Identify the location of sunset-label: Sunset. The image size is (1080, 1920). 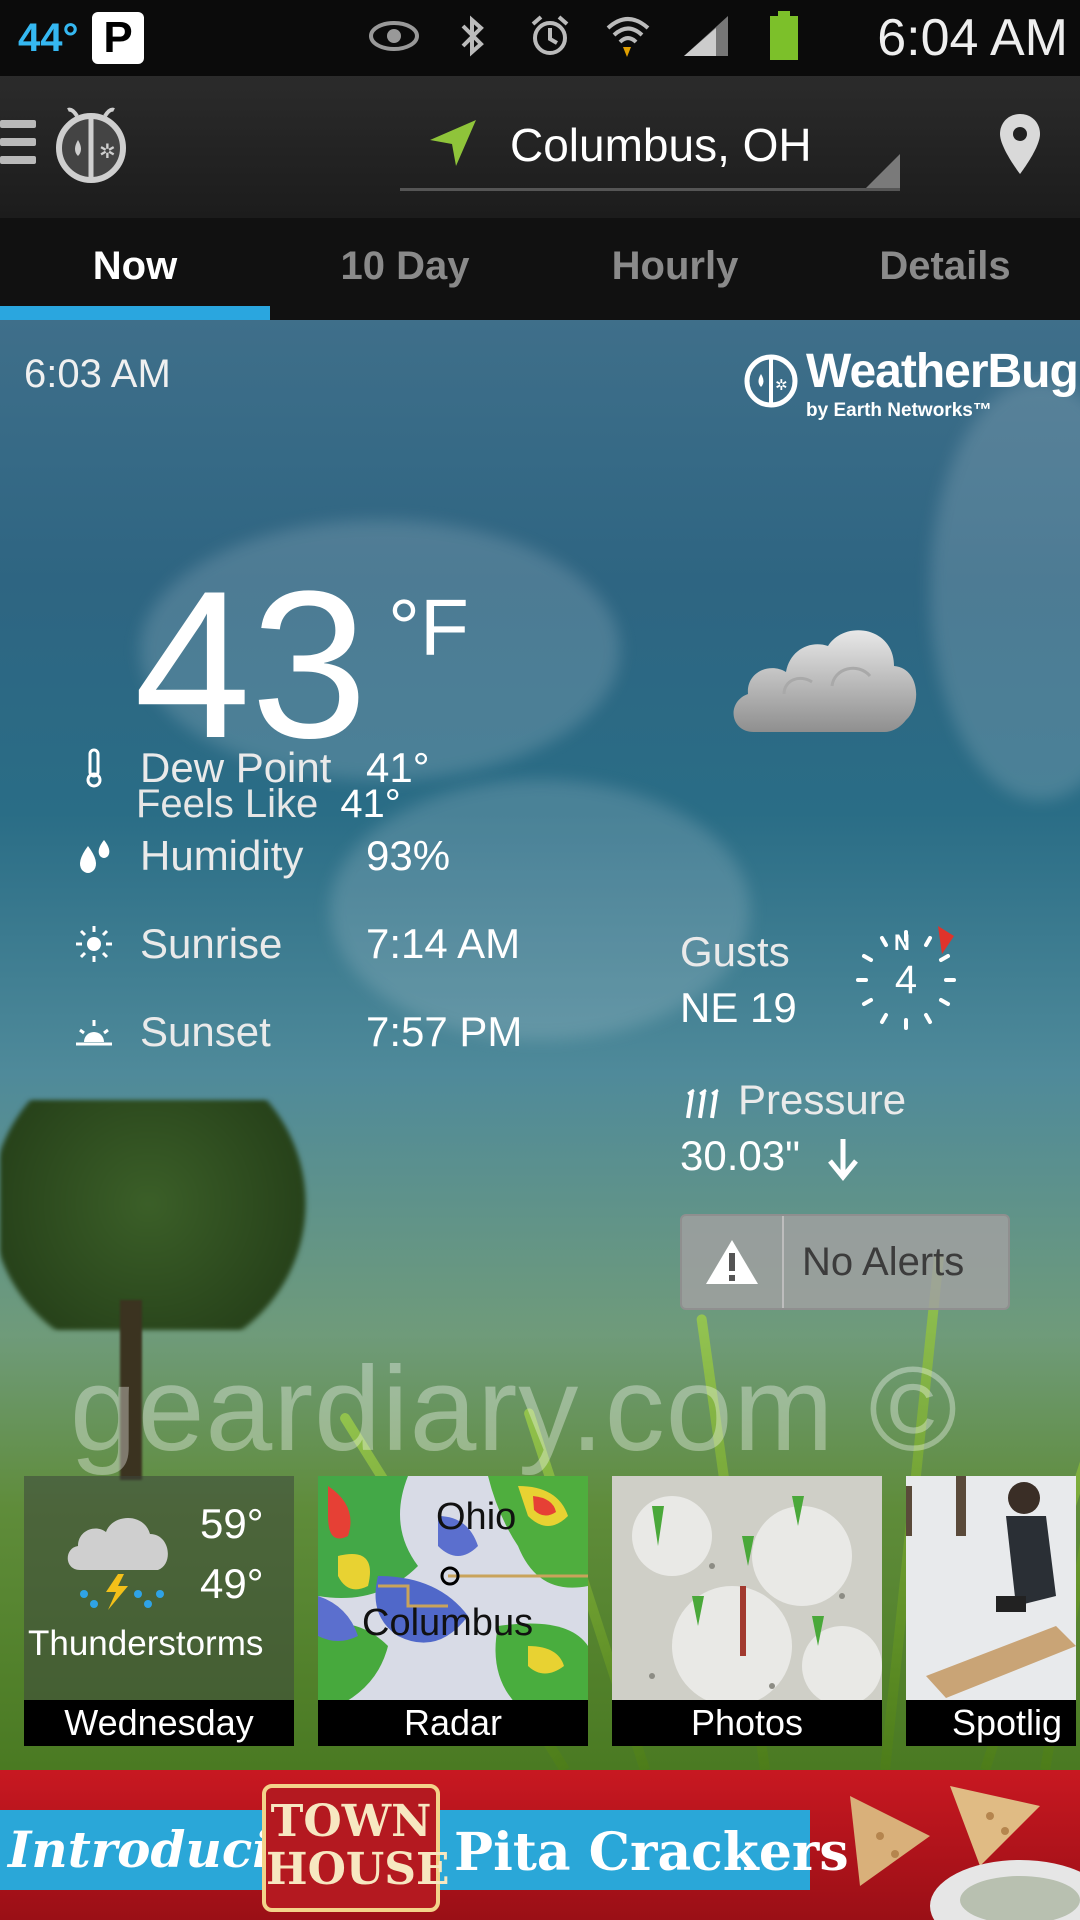
(205, 1031).